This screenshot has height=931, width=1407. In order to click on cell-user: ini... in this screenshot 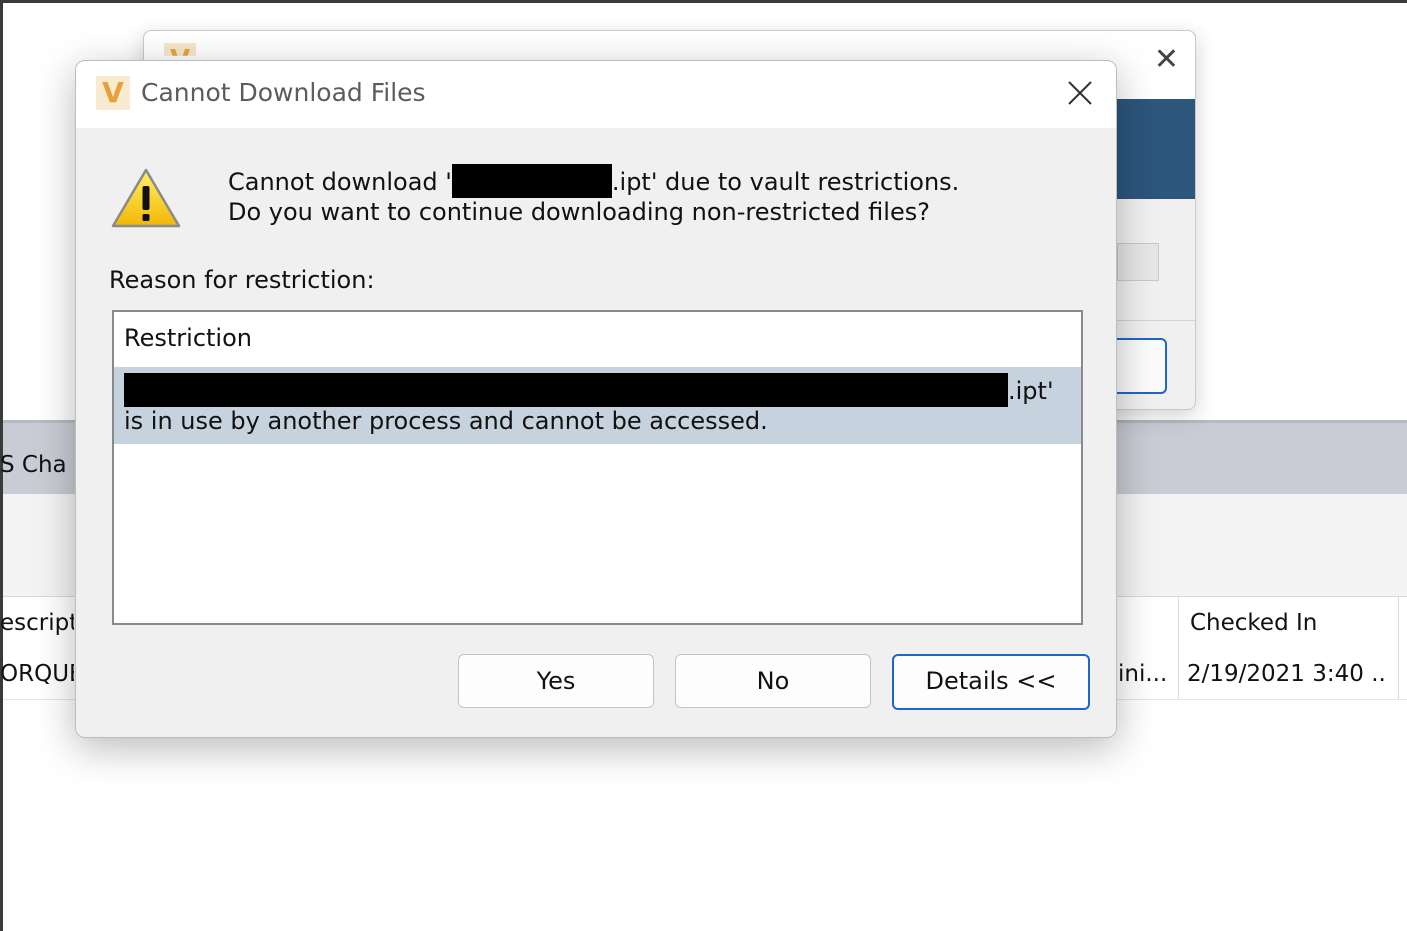, I will do `click(1143, 674)`.